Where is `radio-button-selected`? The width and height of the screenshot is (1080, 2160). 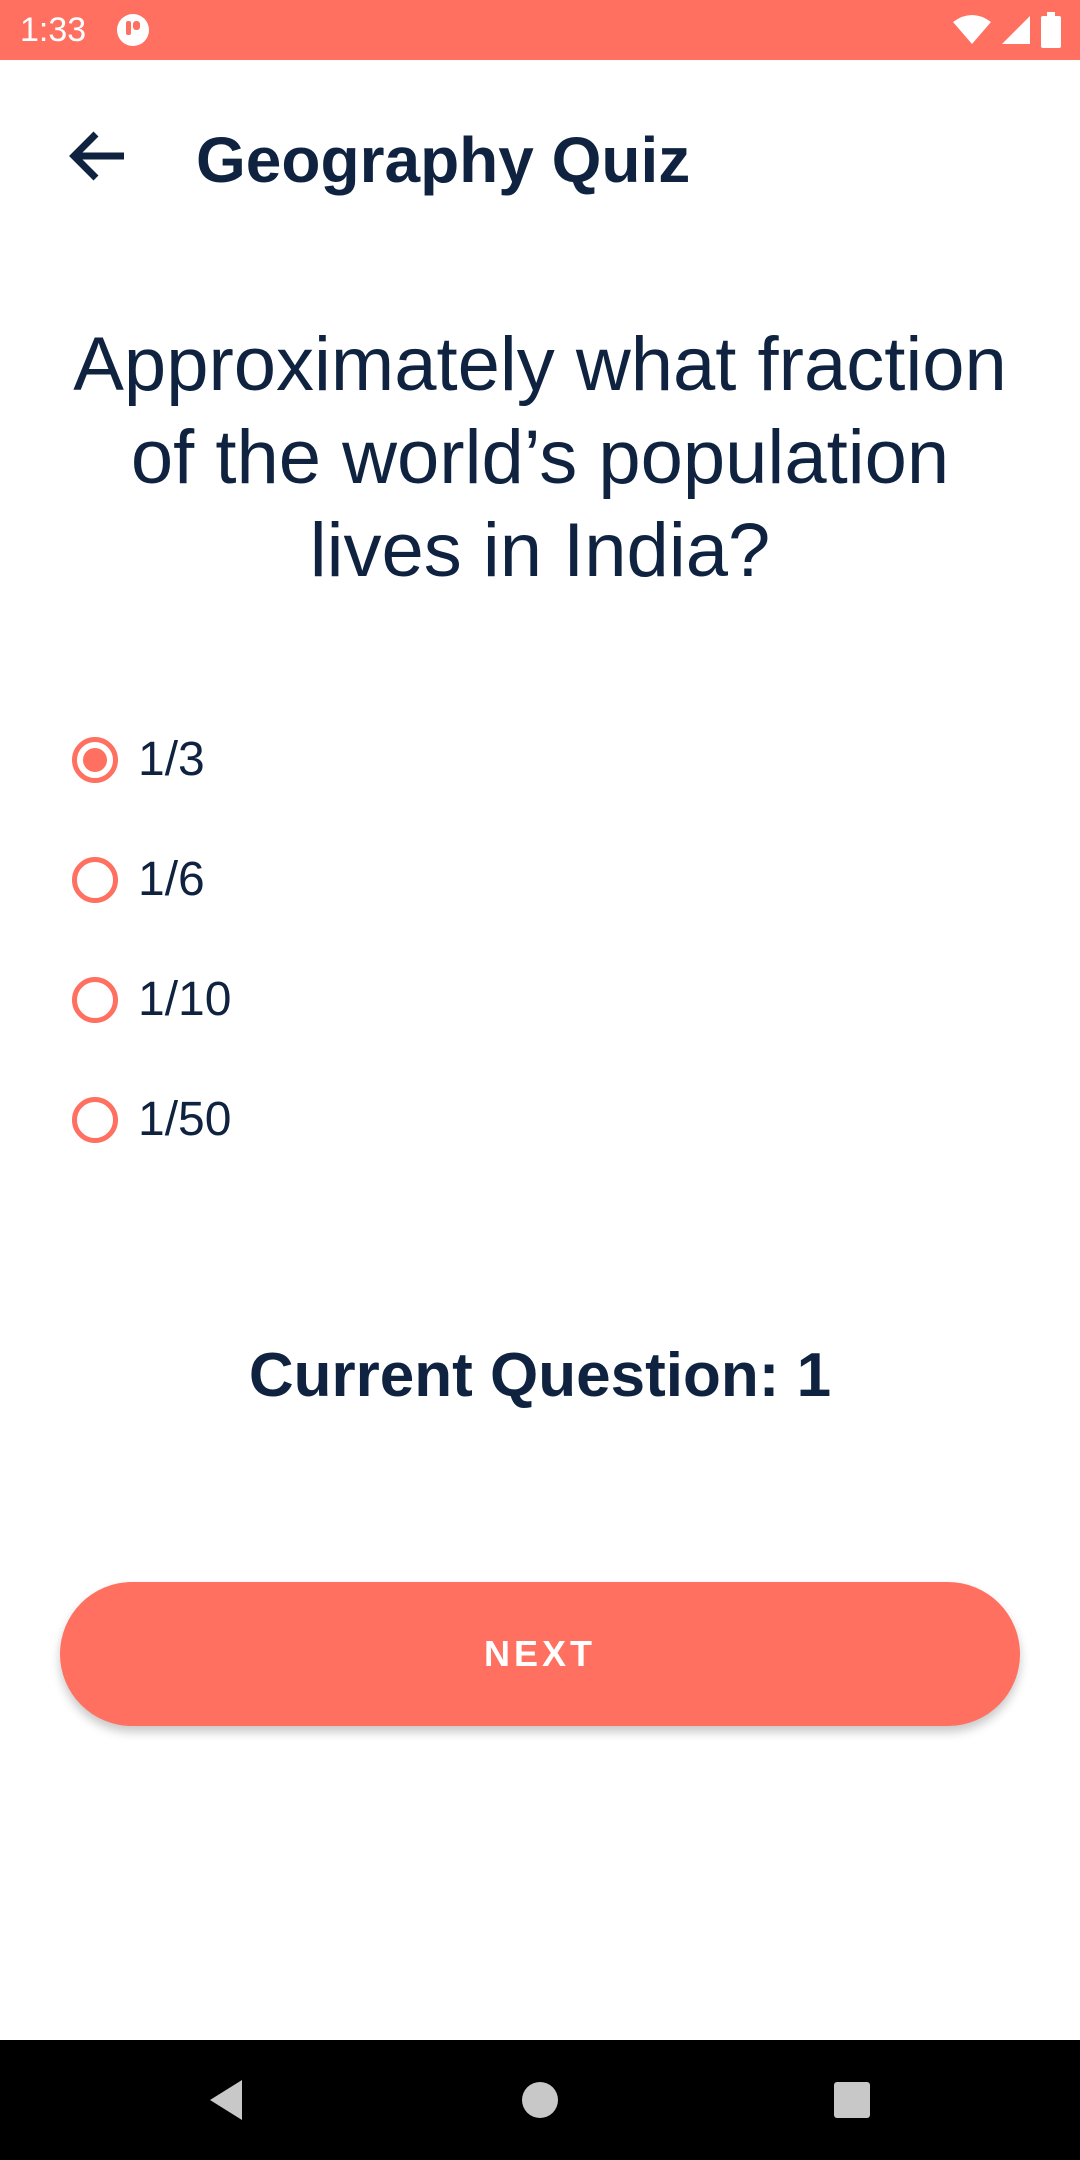
radio-button-selected is located at coordinates (95, 760).